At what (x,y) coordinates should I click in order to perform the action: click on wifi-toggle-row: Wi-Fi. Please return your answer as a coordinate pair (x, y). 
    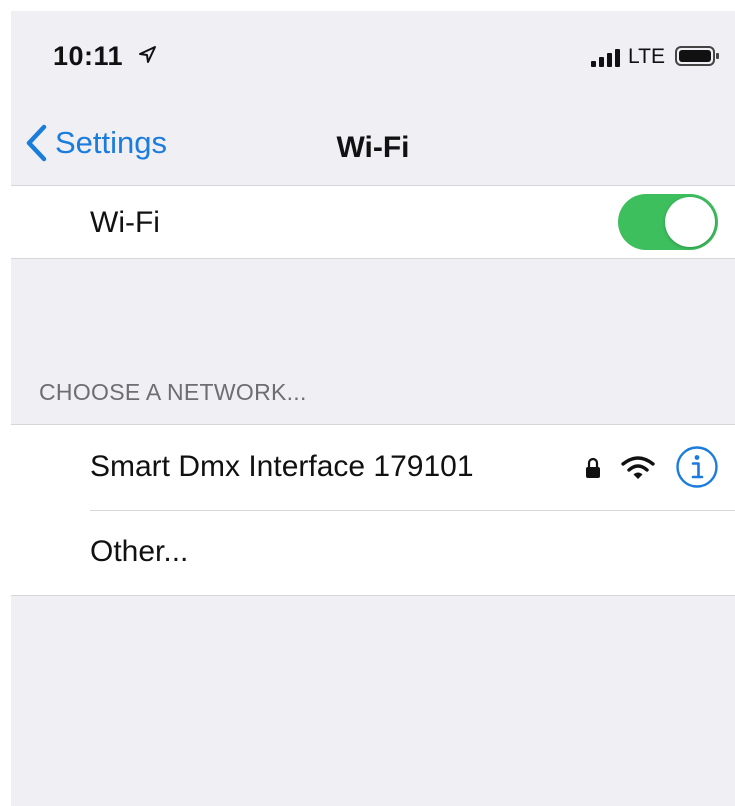
    Looking at the image, I should click on (373, 222).